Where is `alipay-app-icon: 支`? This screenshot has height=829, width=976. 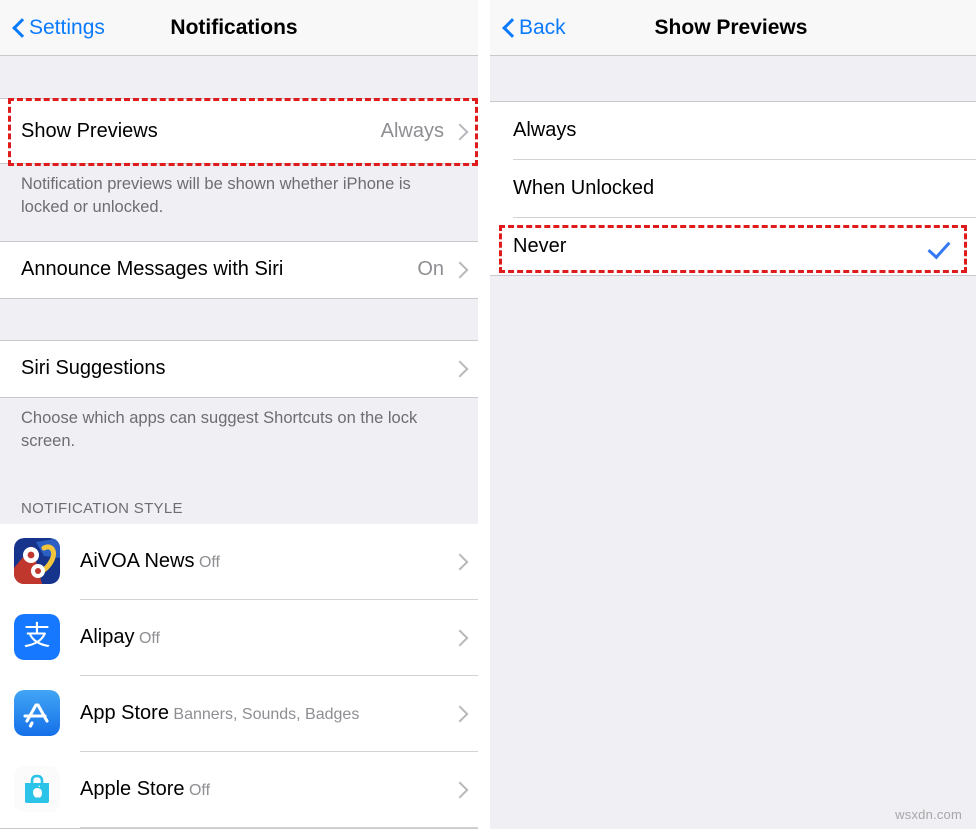
alipay-app-icon: 支 is located at coordinates (37, 637).